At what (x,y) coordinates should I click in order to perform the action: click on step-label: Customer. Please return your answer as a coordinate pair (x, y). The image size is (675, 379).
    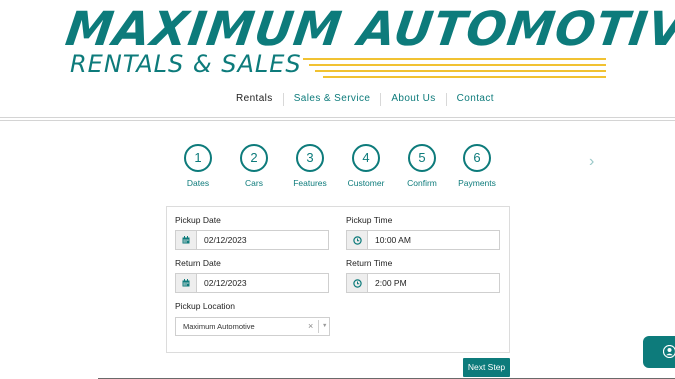
    Looking at the image, I should click on (366, 183).